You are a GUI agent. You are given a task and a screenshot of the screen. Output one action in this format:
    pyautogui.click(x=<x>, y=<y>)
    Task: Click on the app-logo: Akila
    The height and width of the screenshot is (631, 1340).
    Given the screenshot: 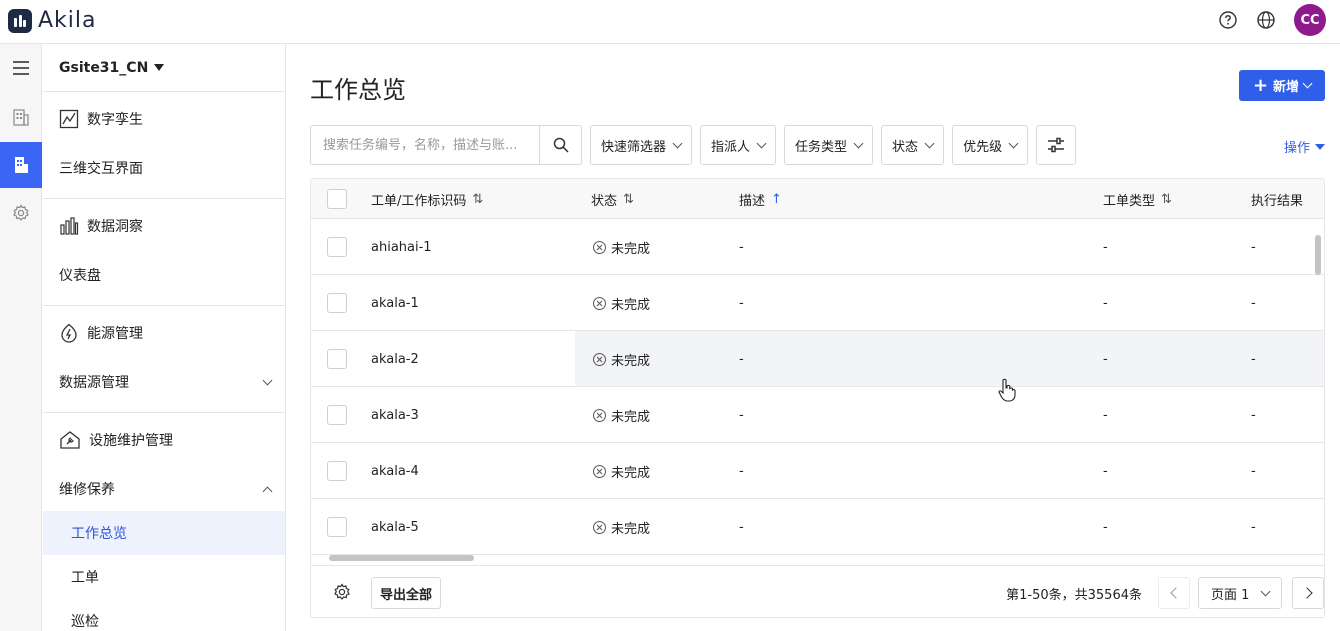 What is the action you would take?
    pyautogui.click(x=52, y=20)
    